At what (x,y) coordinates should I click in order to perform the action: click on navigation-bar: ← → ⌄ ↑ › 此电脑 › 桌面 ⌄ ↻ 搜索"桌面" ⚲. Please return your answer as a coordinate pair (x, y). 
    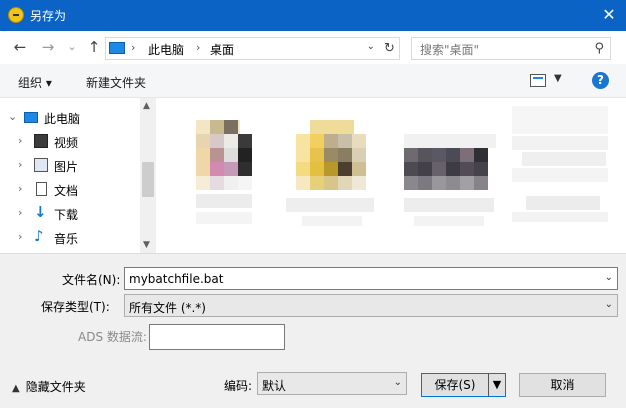
    Looking at the image, I should click on (313, 47).